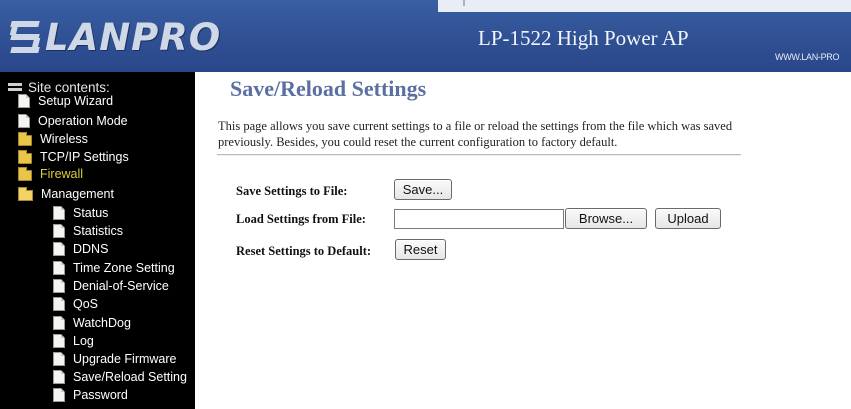 The height and width of the screenshot is (409, 851). I want to click on sidebar-item-label: WatchDog, so click(102, 323).